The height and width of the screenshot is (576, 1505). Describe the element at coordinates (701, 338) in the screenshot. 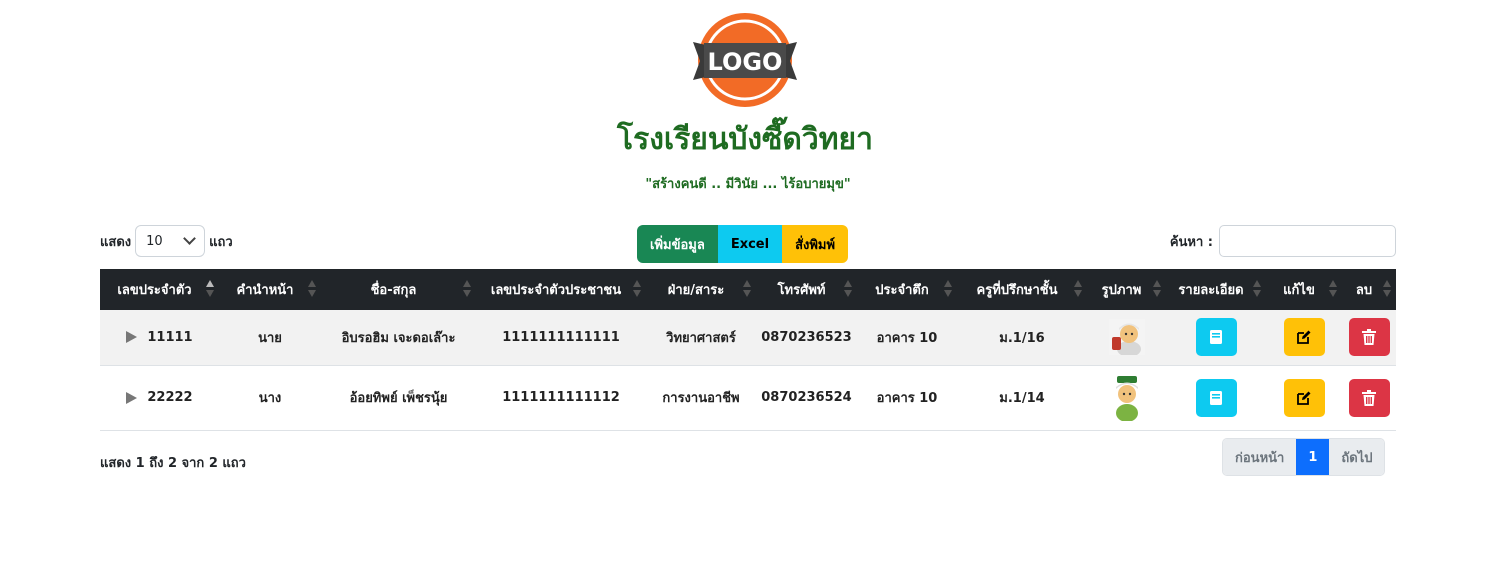

I see `cell-dept: วิทยาศาสตร์` at that location.